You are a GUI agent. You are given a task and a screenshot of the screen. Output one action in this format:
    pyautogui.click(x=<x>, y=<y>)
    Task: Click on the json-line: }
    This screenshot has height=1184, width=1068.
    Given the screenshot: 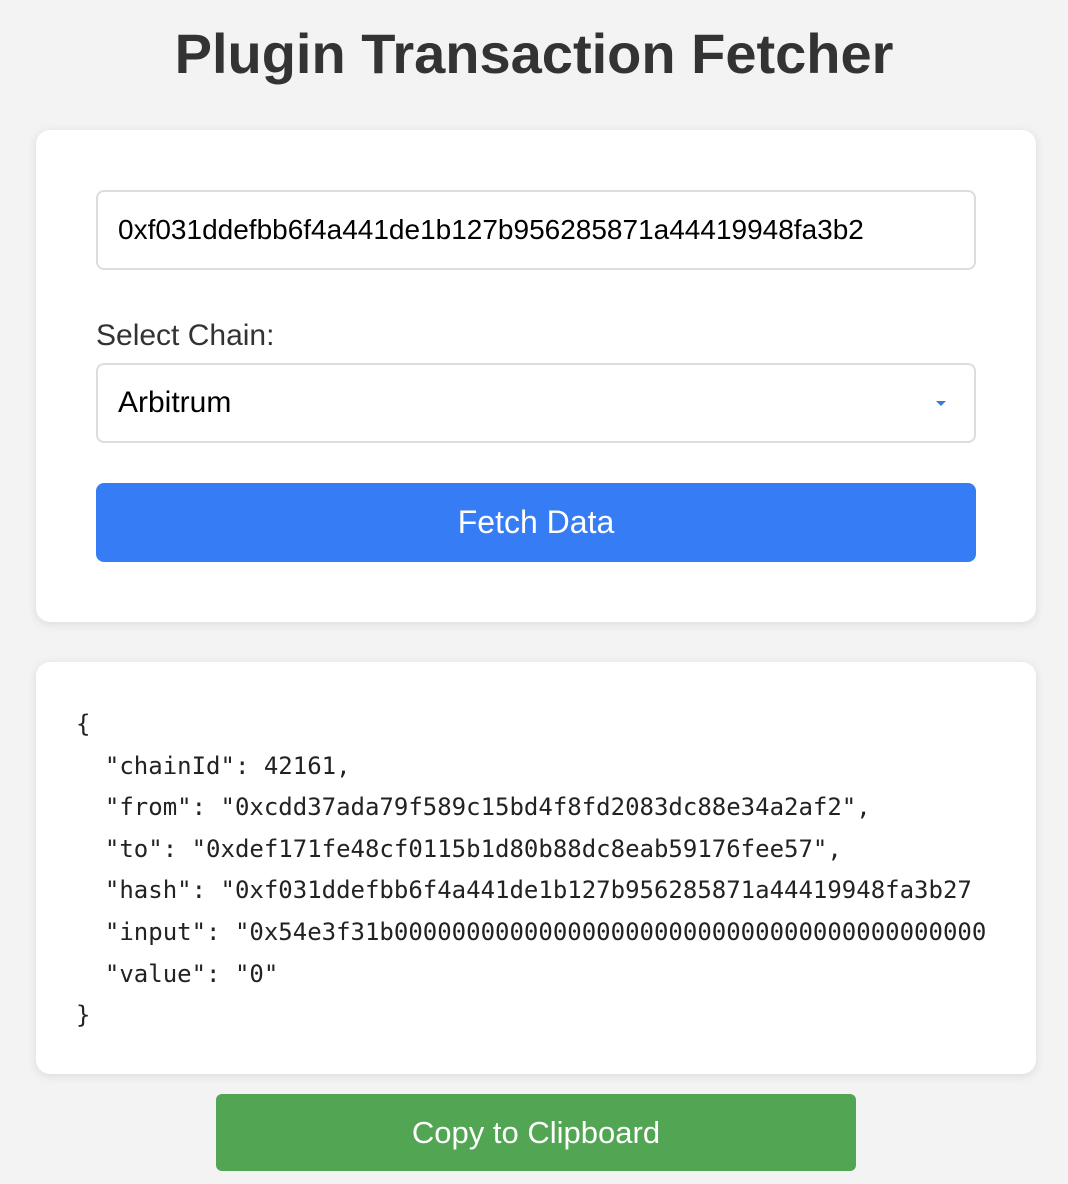 What is the action you would take?
    pyautogui.click(x=83, y=1015)
    